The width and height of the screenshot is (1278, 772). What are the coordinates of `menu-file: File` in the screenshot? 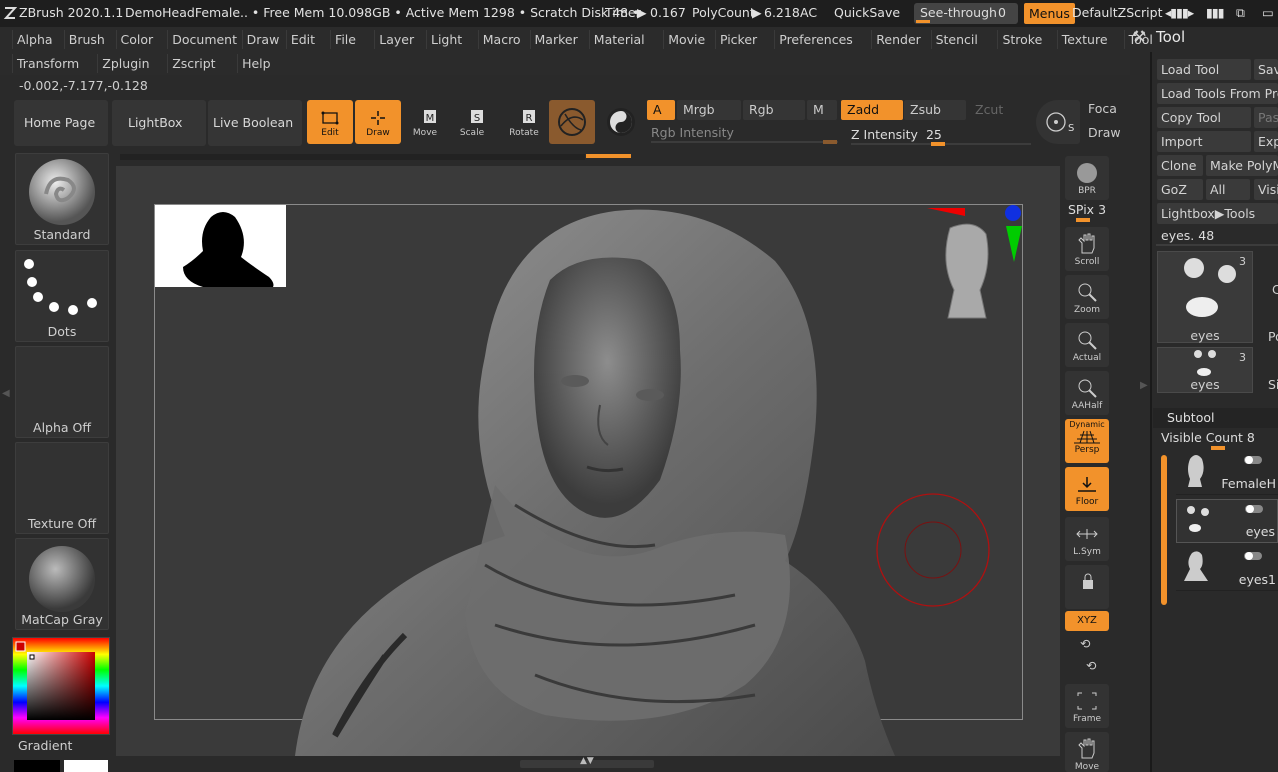 It's located at (345, 39).